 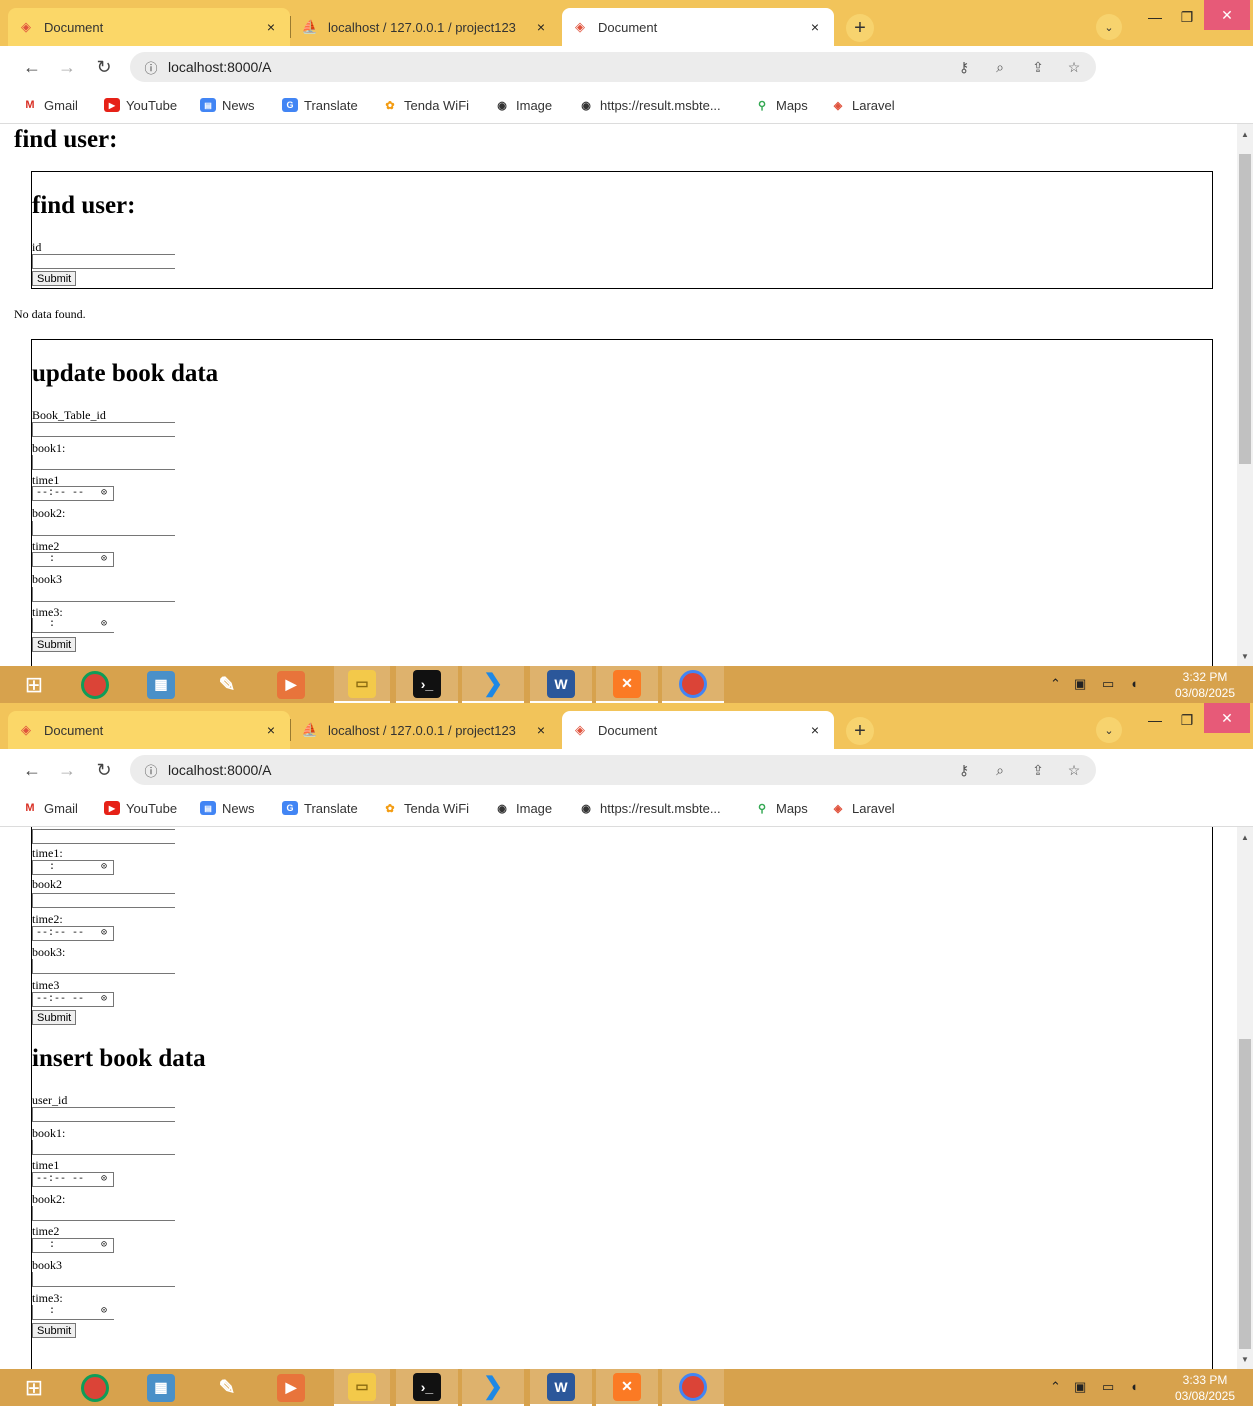 What do you see at coordinates (1205, 1388) in the screenshot?
I see `taskbar-clock: 3:33 PM 03/08/2025` at bounding box center [1205, 1388].